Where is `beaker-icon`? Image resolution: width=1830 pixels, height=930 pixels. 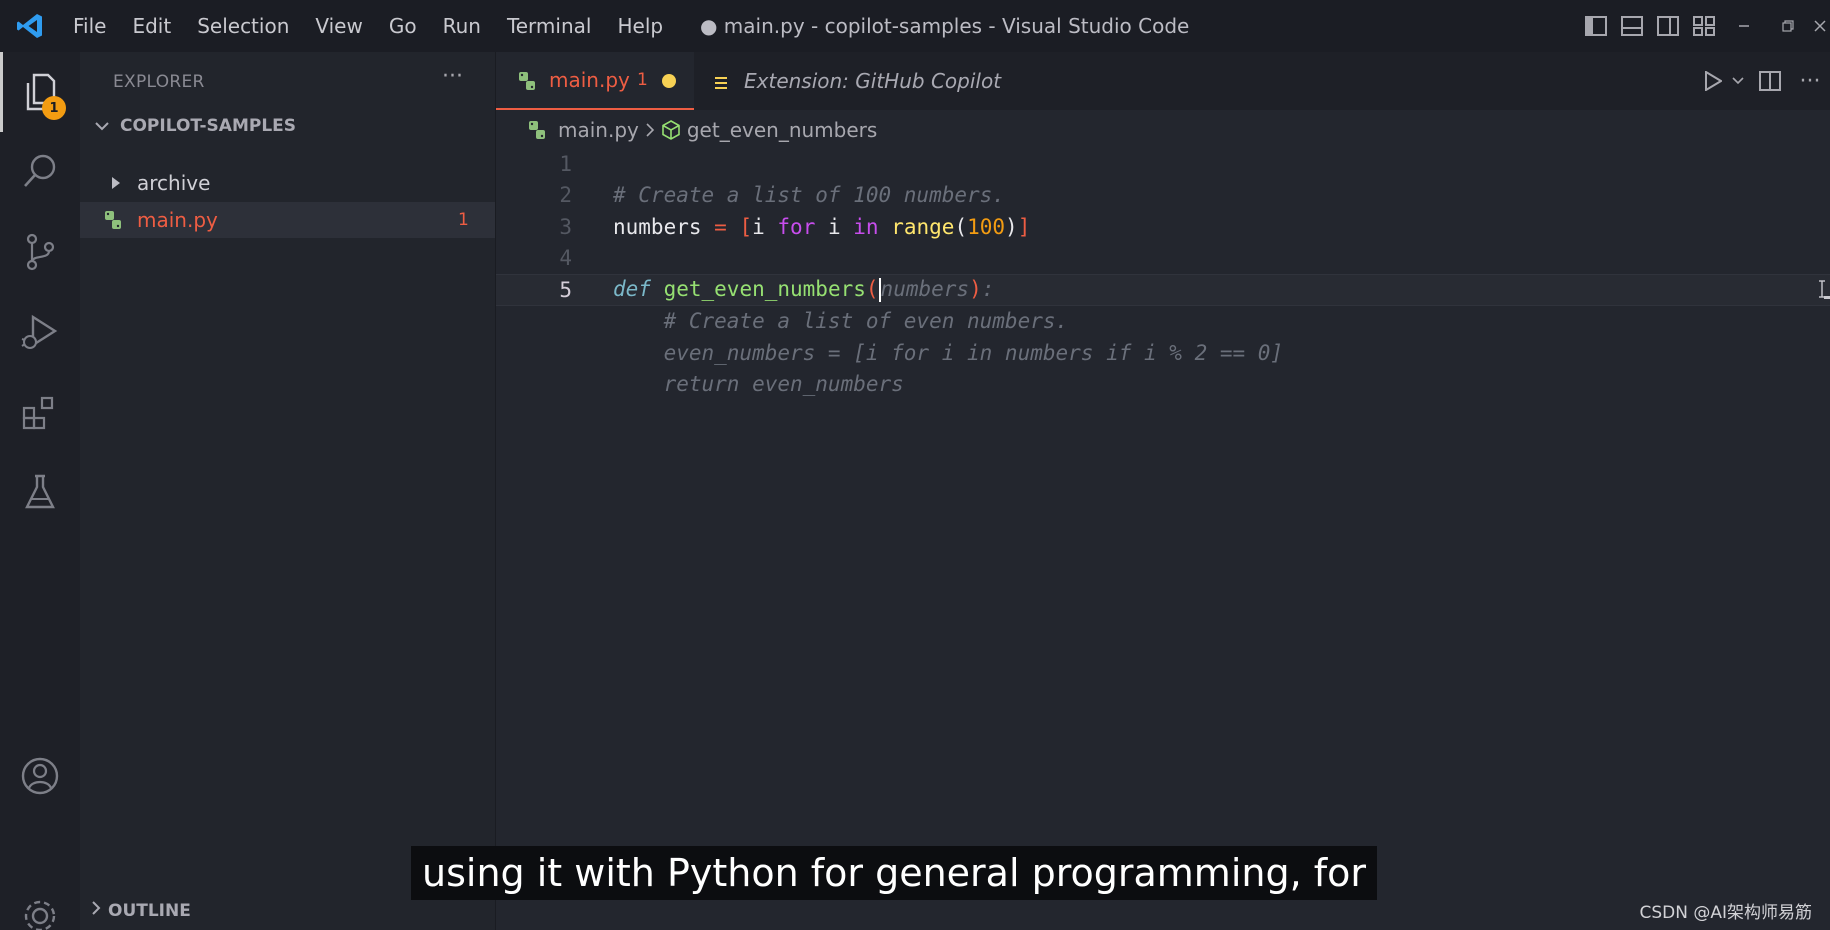
beaker-icon is located at coordinates (40, 491).